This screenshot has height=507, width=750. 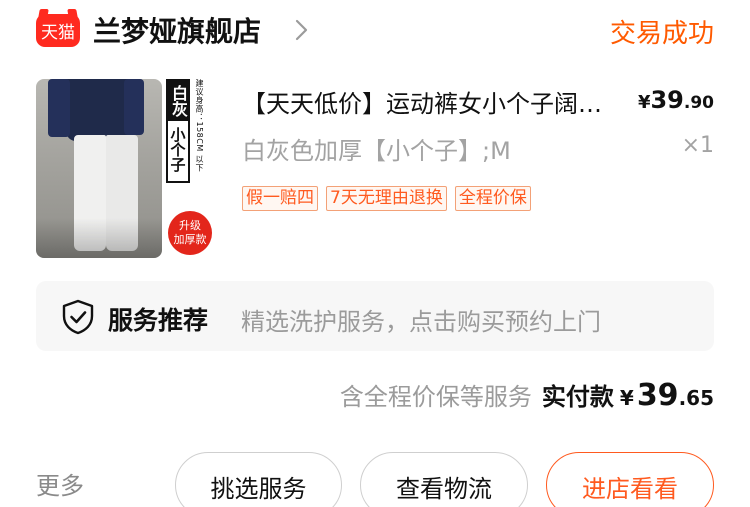 What do you see at coordinates (177, 30) in the screenshot?
I see `shop-name-link: 兰梦娅旗舰店` at bounding box center [177, 30].